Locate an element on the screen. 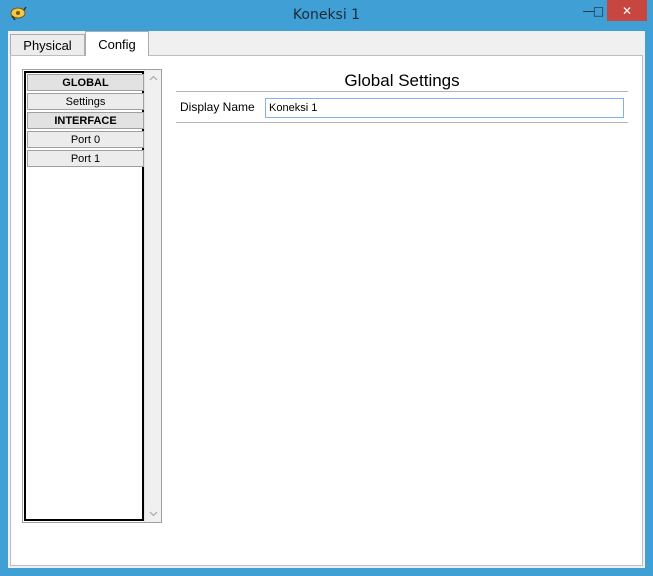 This screenshot has width=653, height=576. display-name-label: Display Name is located at coordinates (217, 107).